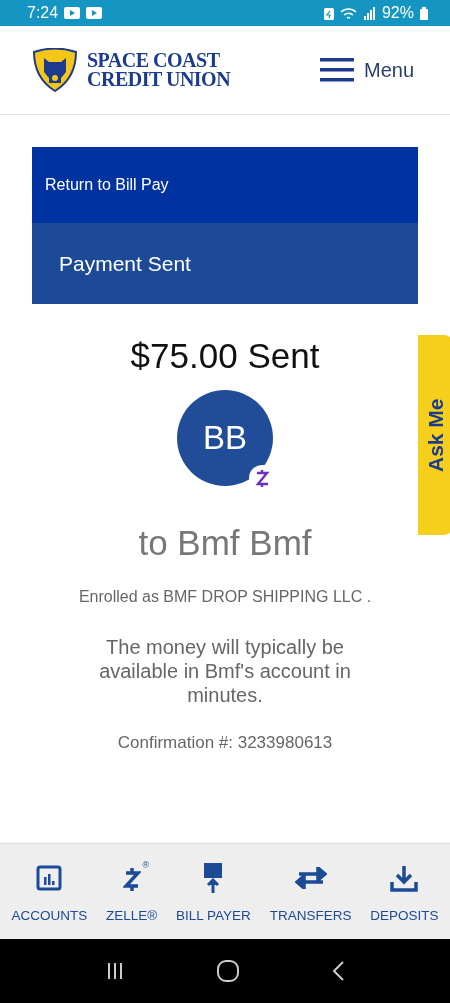  I want to click on ask-me-tab: Ask Me, so click(434, 435).